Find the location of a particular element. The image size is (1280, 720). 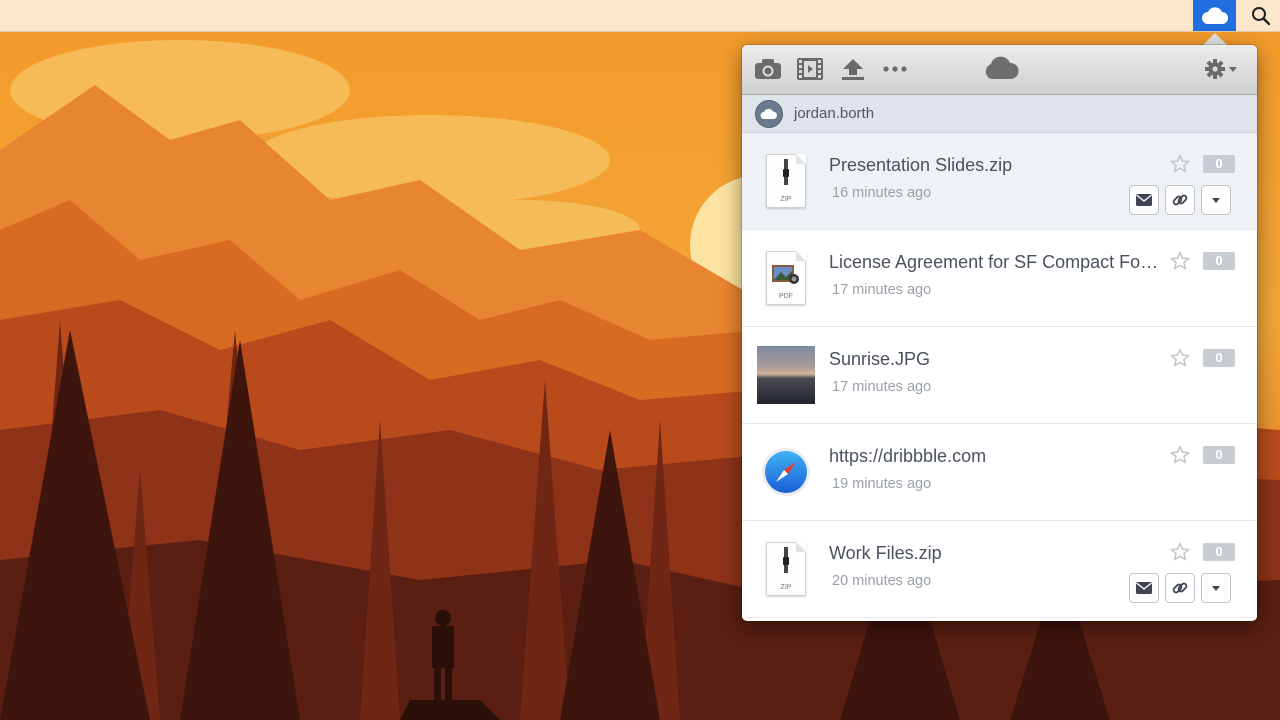

avatar is located at coordinates (769, 114).